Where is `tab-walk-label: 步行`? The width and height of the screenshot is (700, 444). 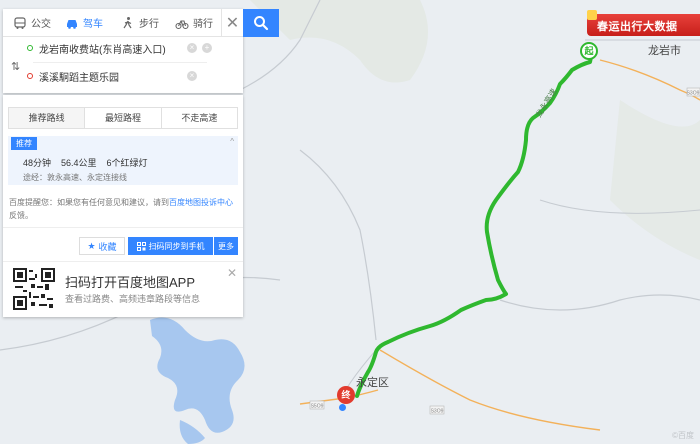 tab-walk-label: 步行 is located at coordinates (149, 24).